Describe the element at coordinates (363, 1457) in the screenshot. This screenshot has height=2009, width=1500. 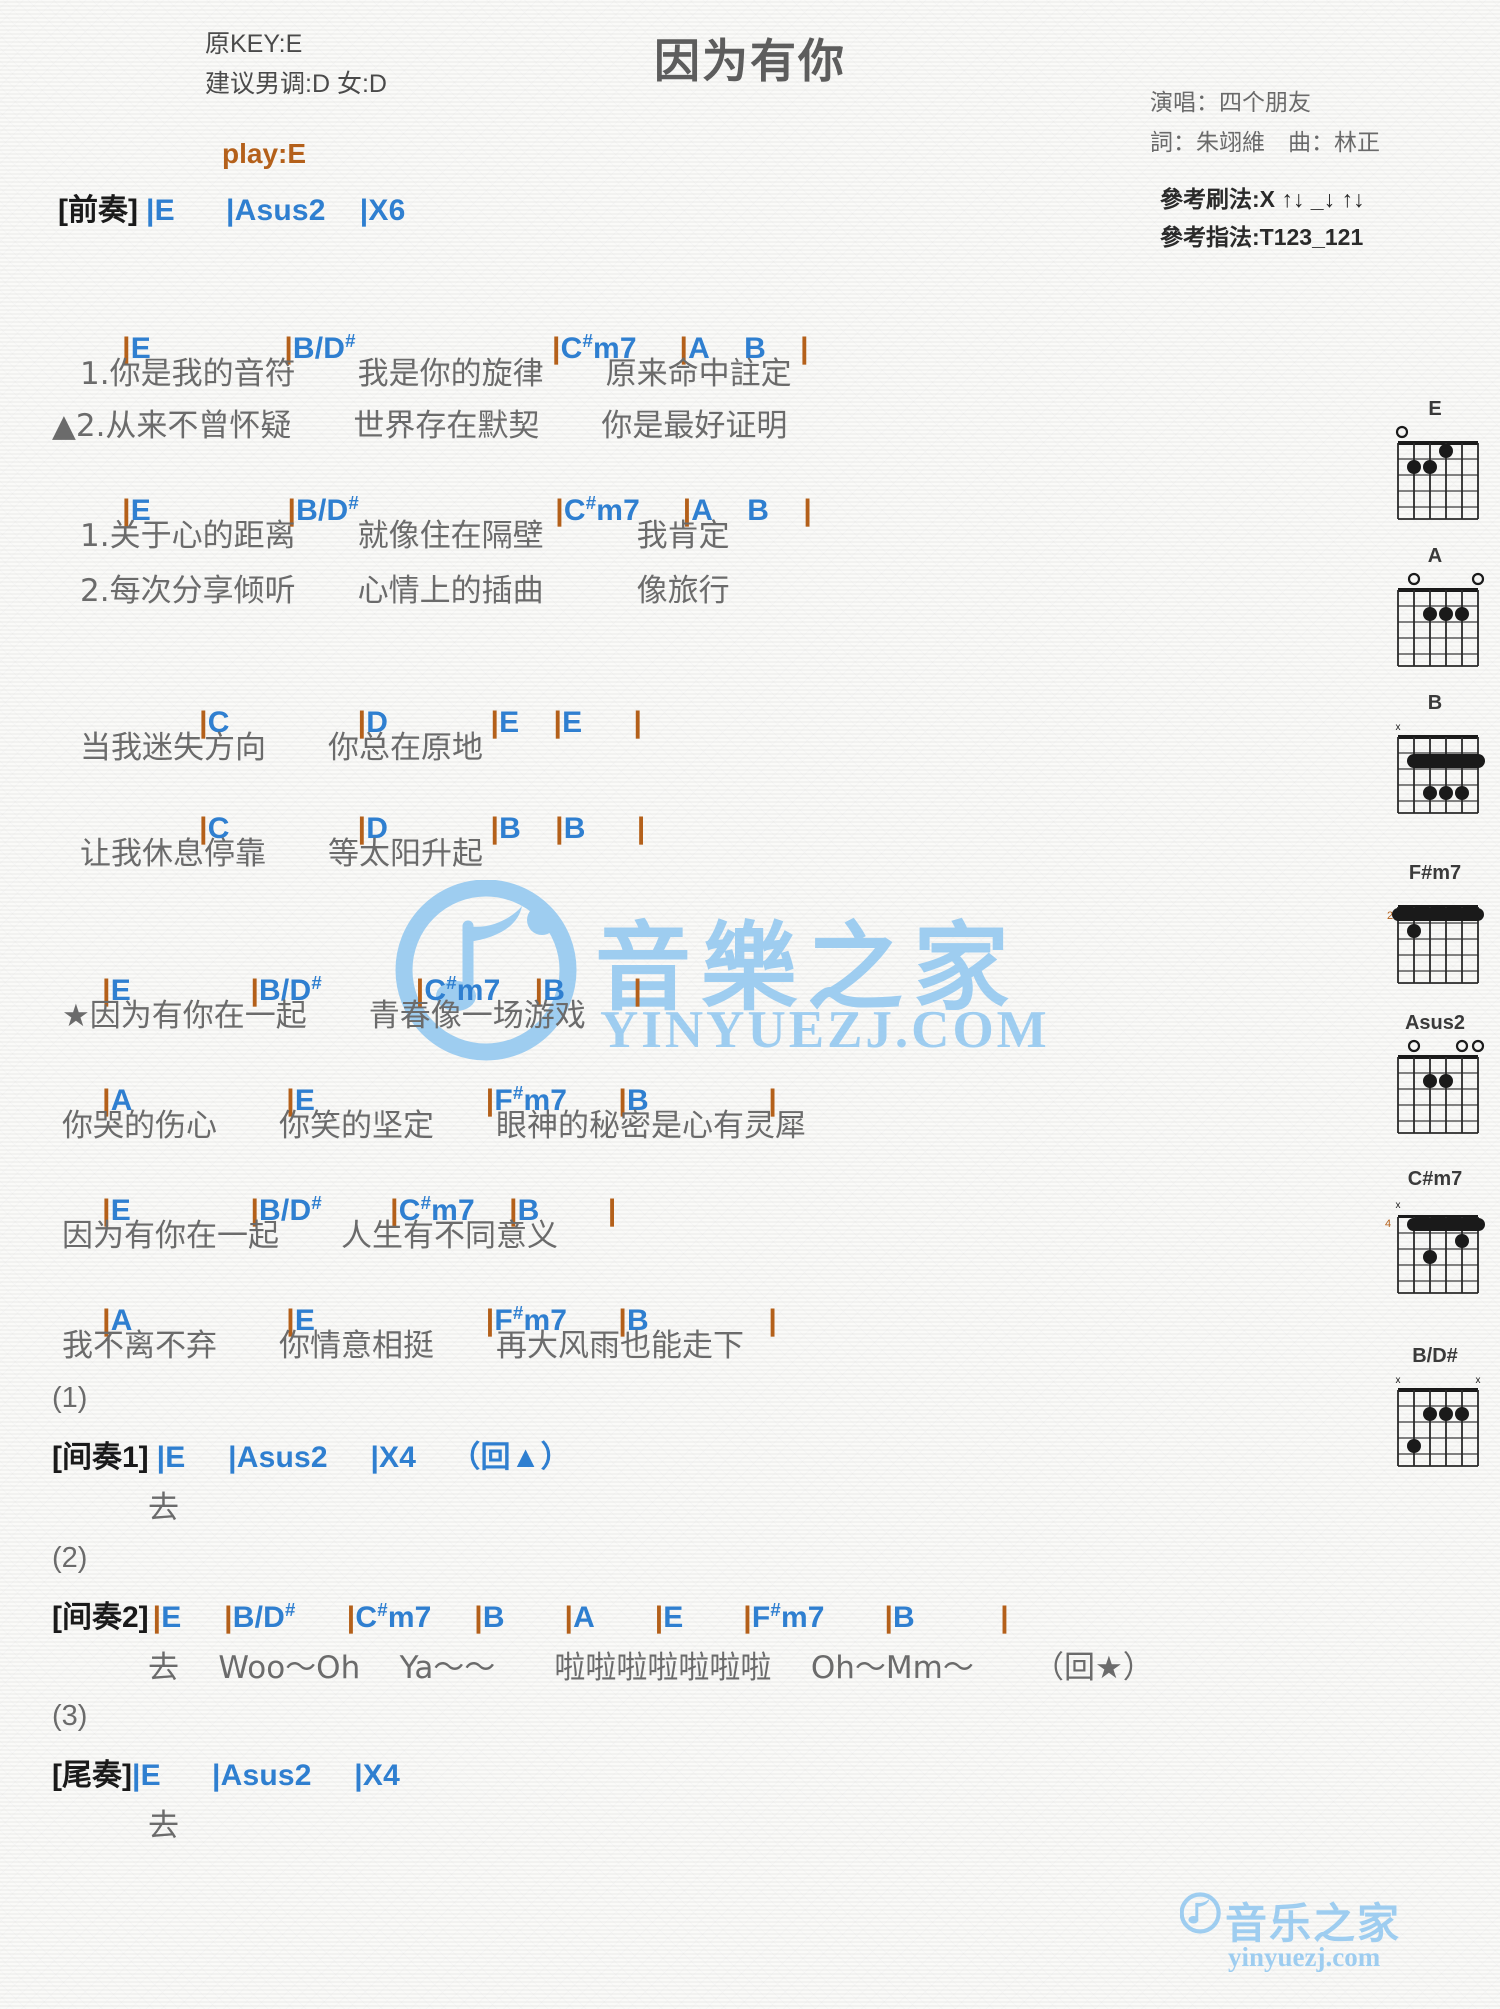
I see `interlude1-chords: |E |Asus2 |X4 （回▲）` at that location.